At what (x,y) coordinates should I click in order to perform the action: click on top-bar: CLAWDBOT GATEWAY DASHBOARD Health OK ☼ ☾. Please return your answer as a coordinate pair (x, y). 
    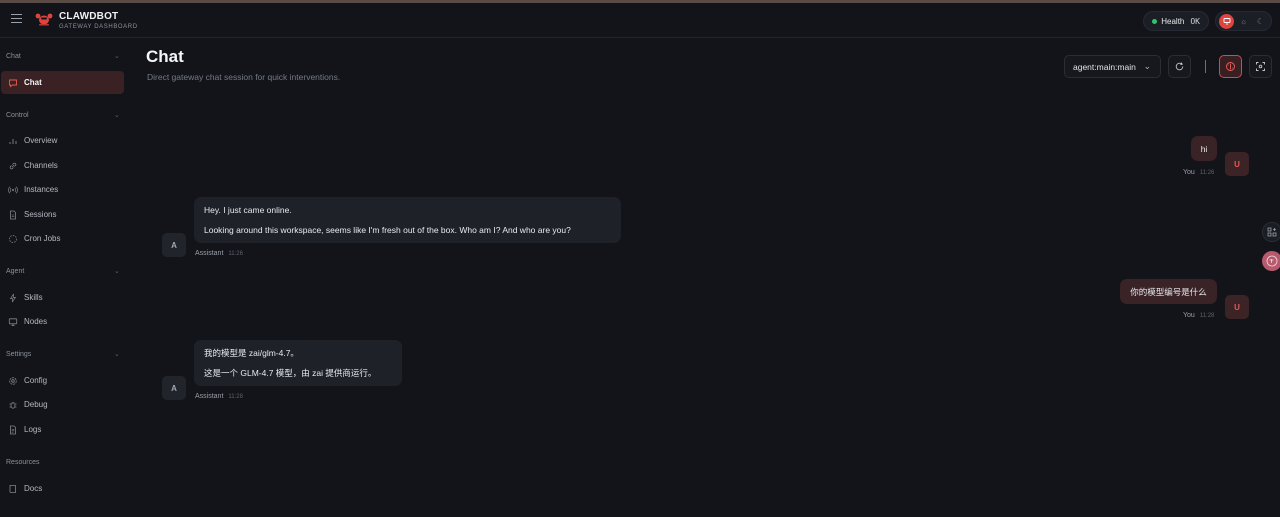
    Looking at the image, I should click on (640, 20).